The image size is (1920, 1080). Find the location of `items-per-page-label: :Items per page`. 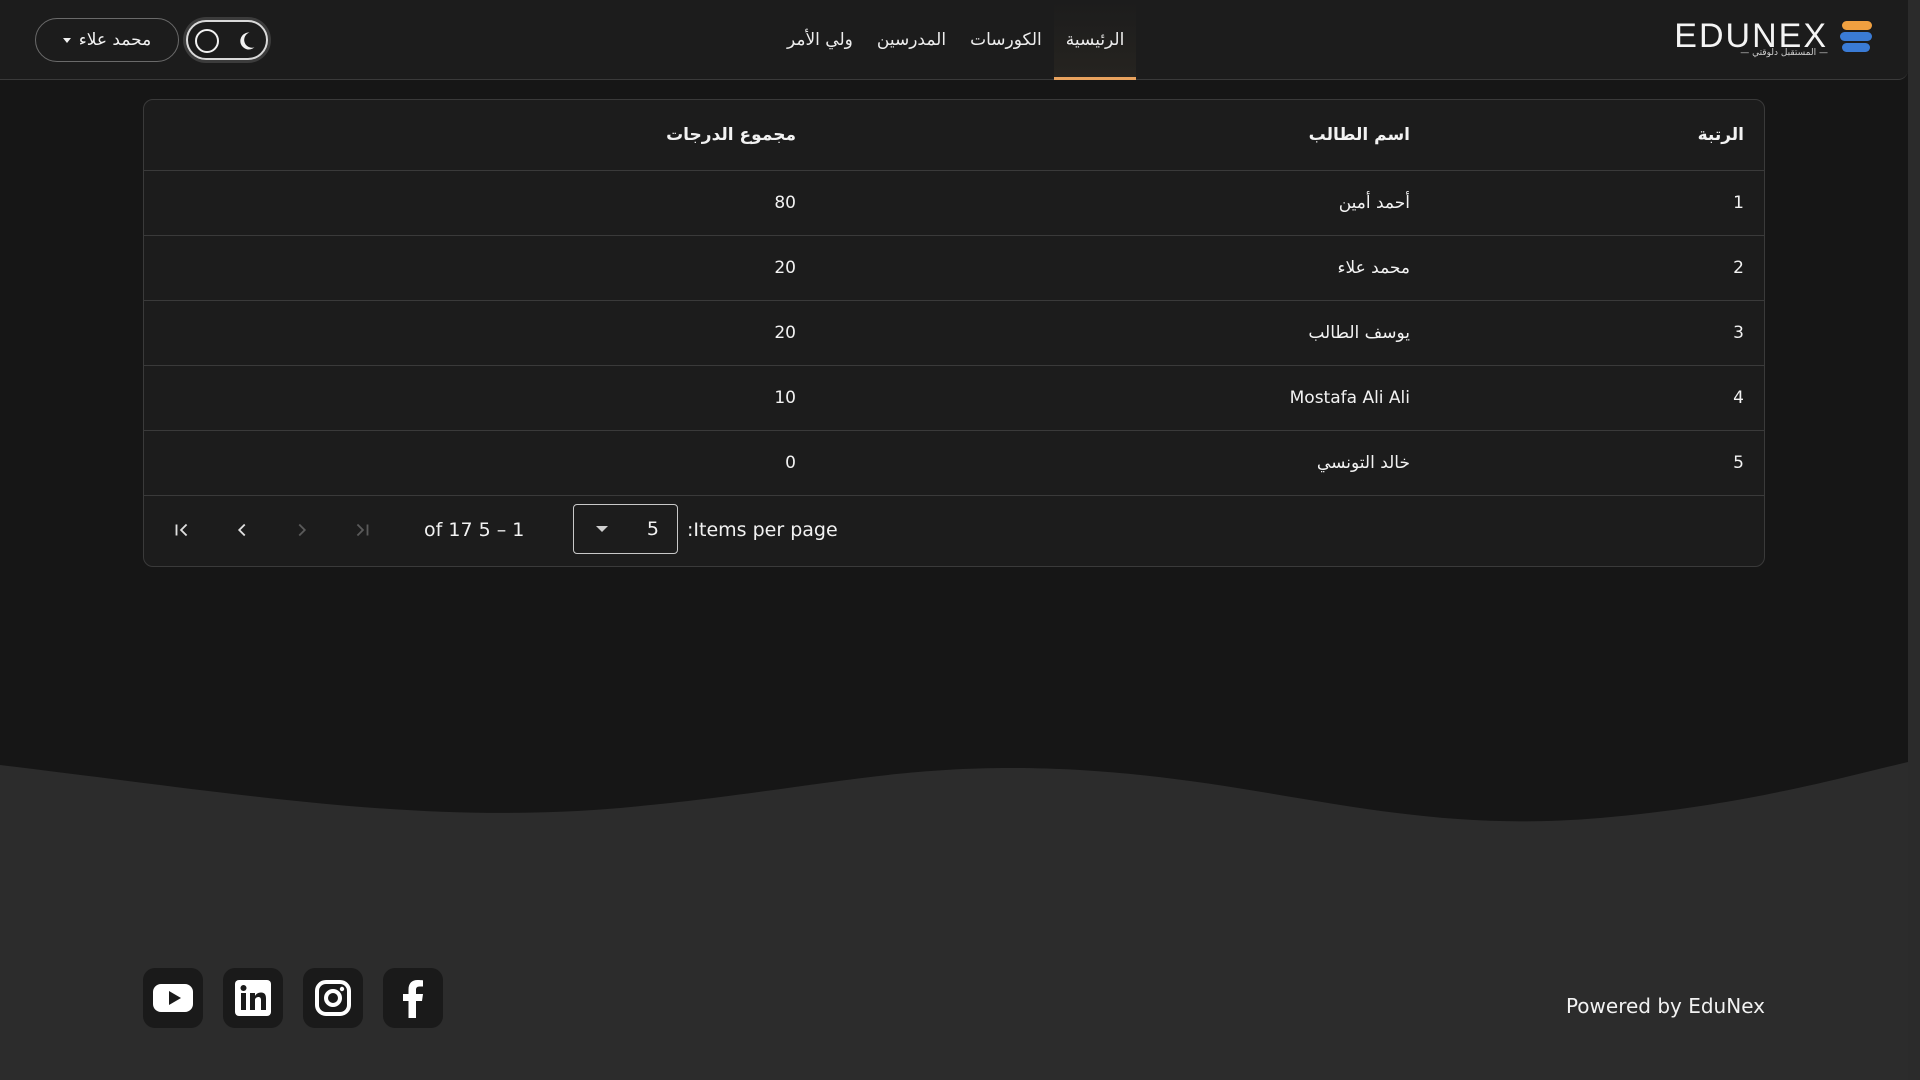

items-per-page-label: :Items per page is located at coordinates (762, 530).